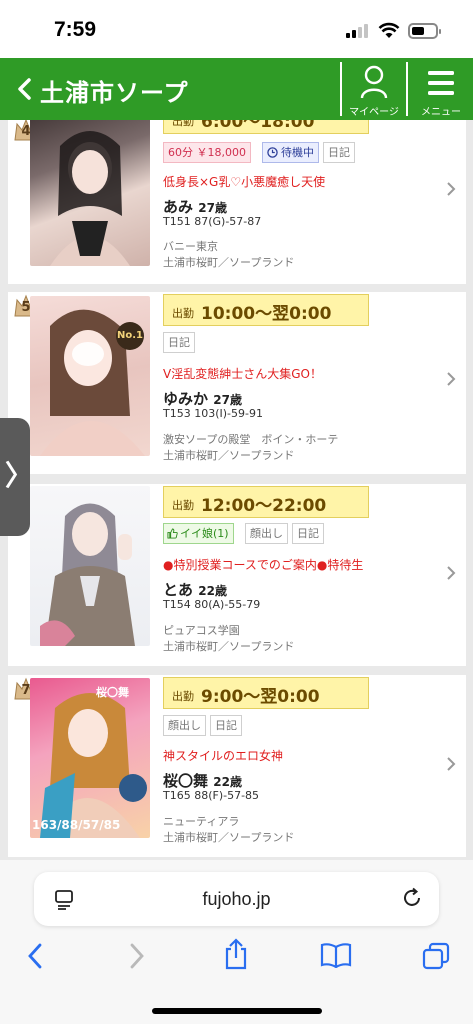 This screenshot has width=473, height=1024. I want to click on page-title: 土浦市ソープ, so click(114, 90).